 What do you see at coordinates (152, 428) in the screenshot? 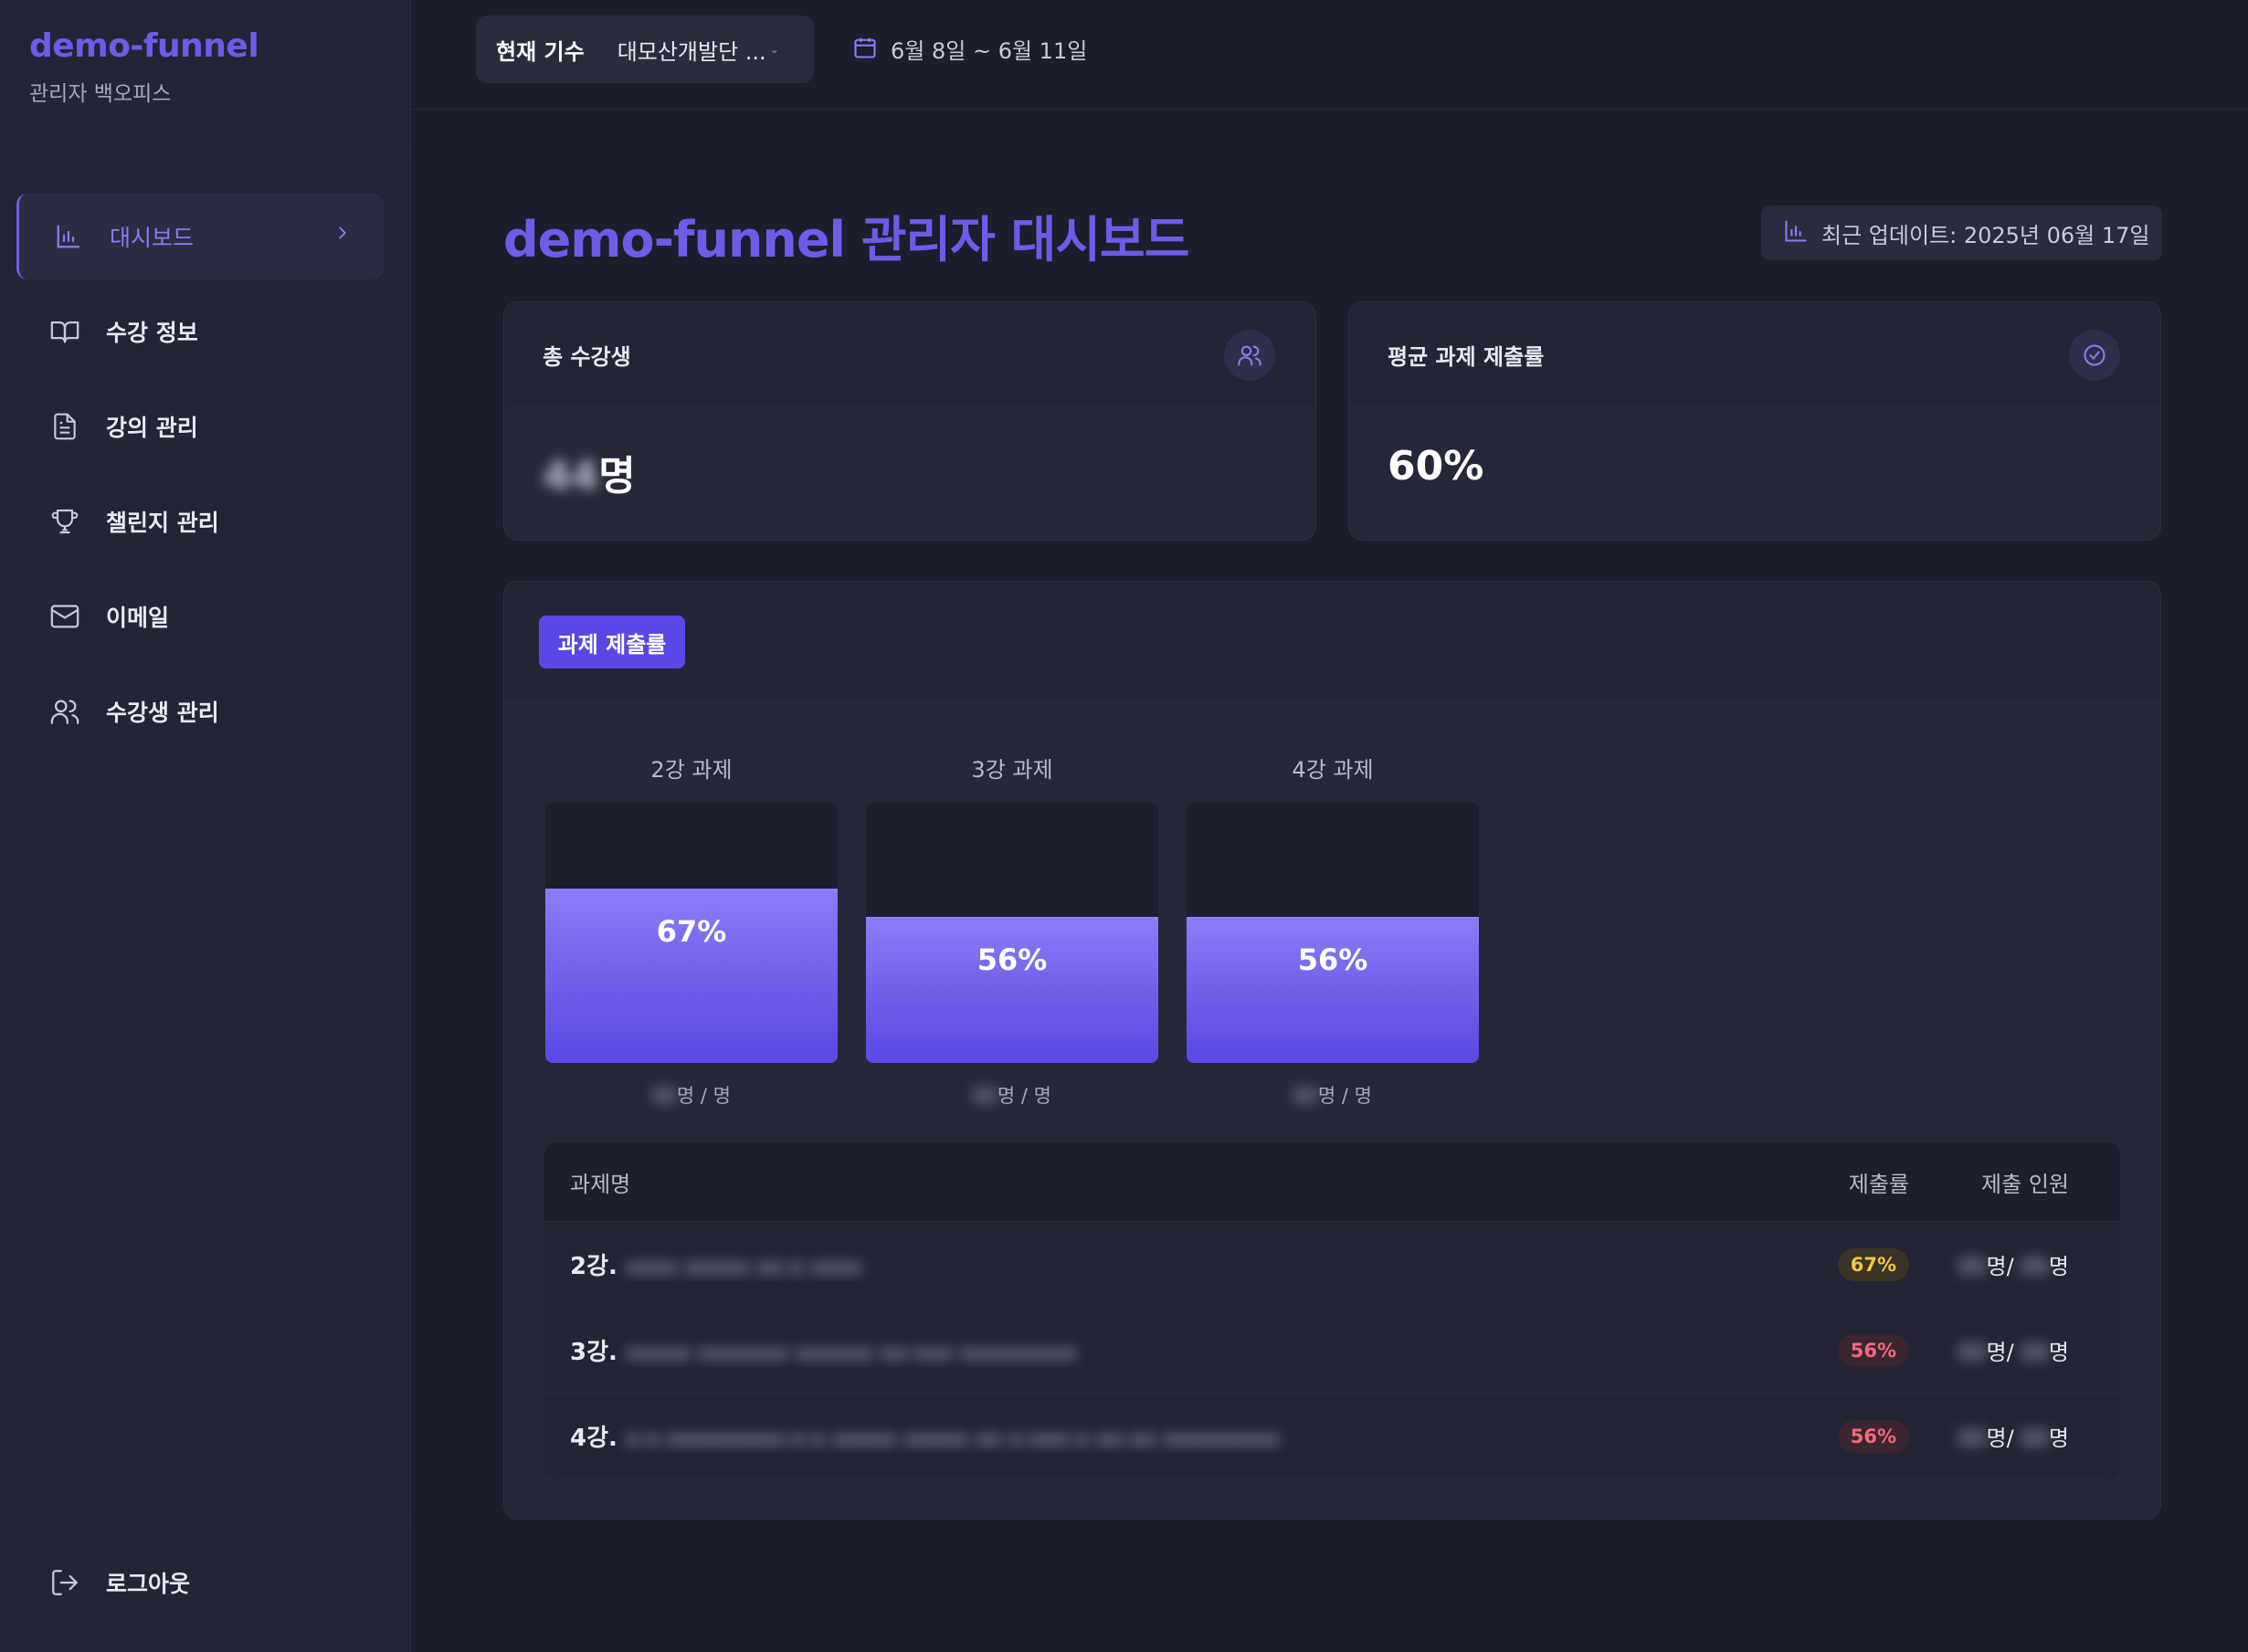
I see `sidebar-item-label: 강의 관리` at bounding box center [152, 428].